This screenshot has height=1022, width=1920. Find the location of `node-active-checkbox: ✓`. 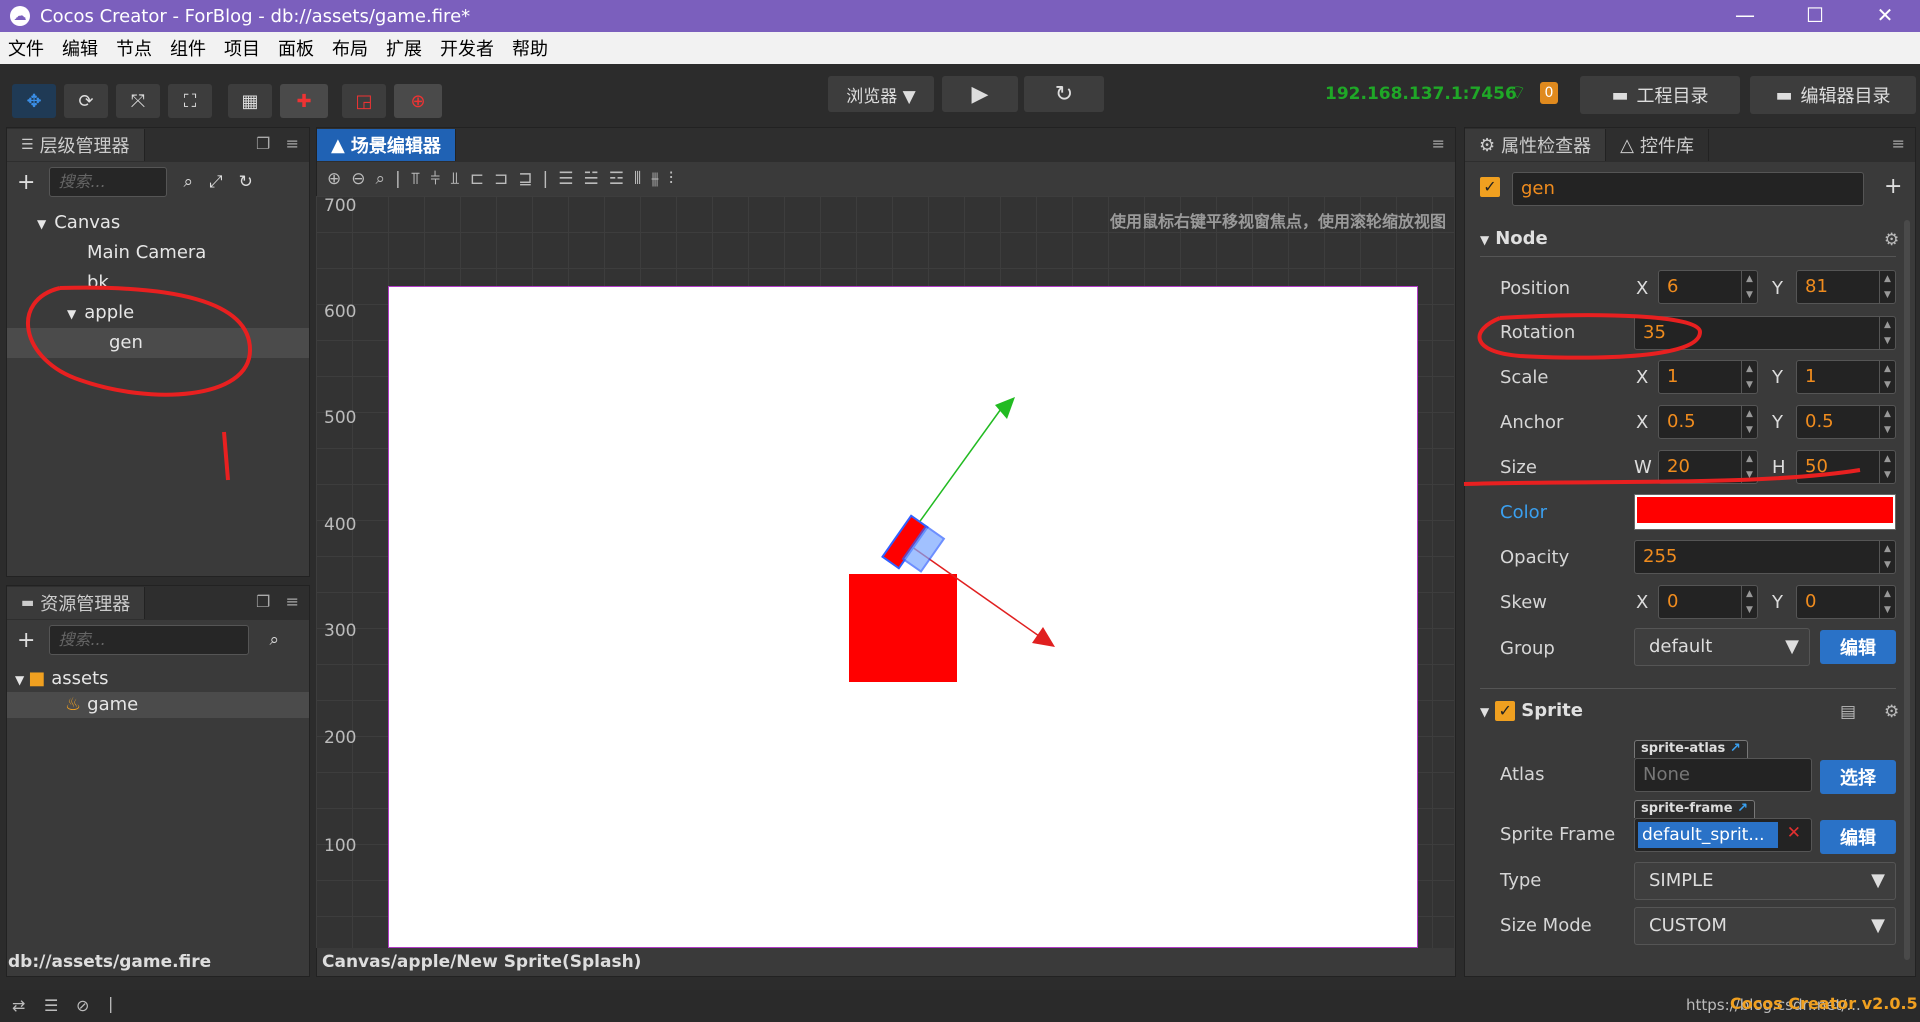

node-active-checkbox: ✓ is located at coordinates (1490, 187).